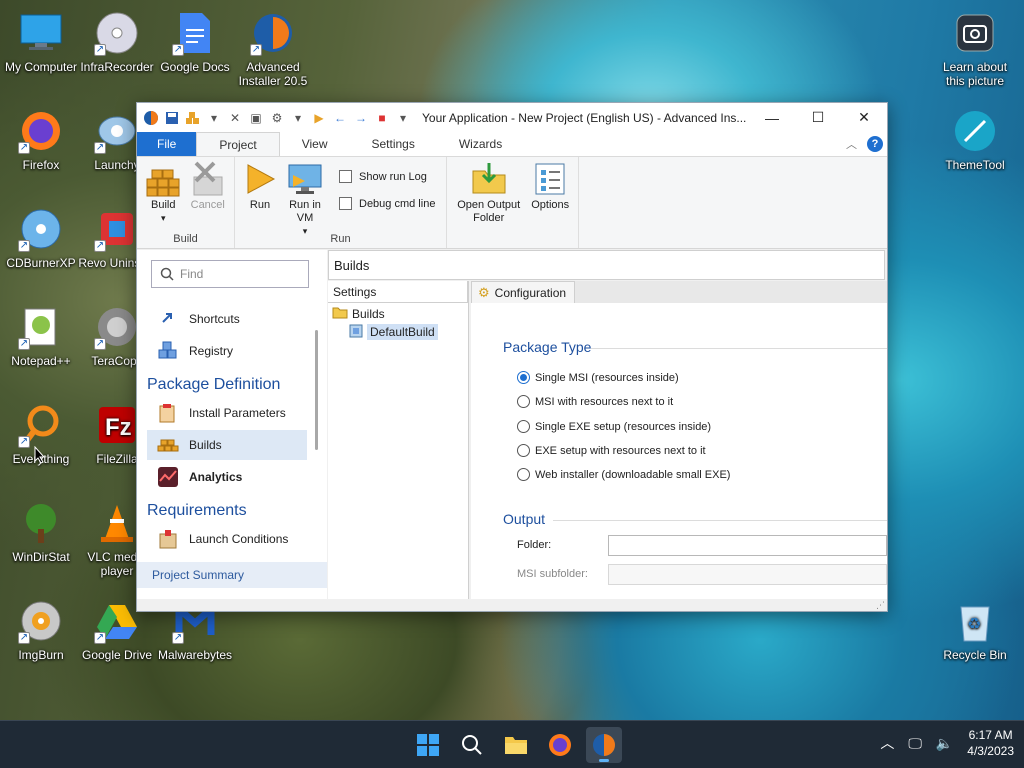 The height and width of the screenshot is (768, 1024). What do you see at coordinates (361, 118) in the screenshot?
I see `forward-arrow-icon: →` at bounding box center [361, 118].